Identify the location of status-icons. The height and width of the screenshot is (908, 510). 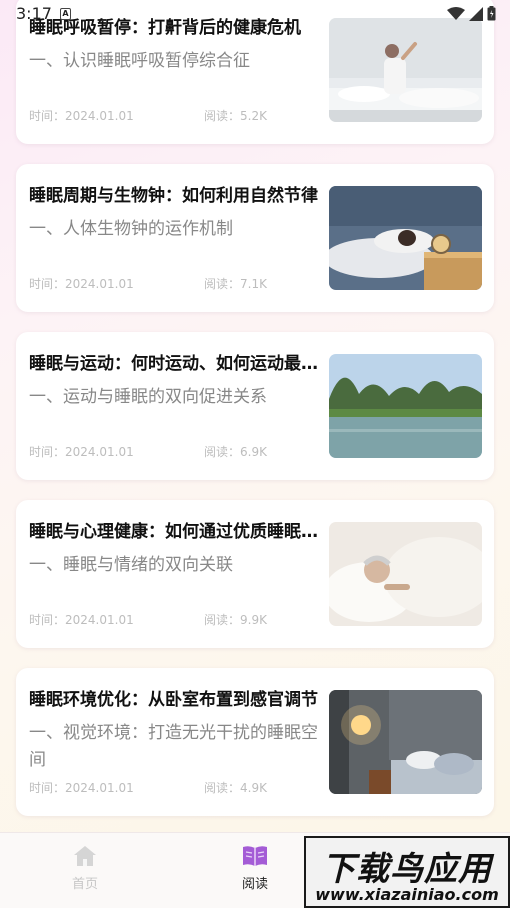
(471, 13).